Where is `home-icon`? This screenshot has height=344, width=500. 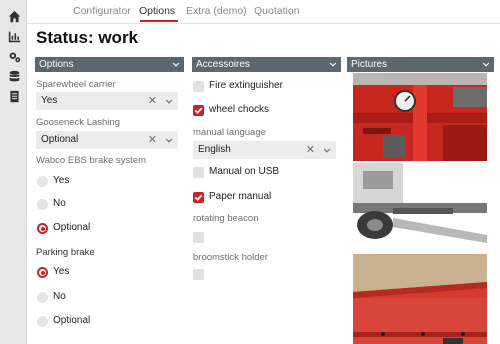 home-icon is located at coordinates (14, 16).